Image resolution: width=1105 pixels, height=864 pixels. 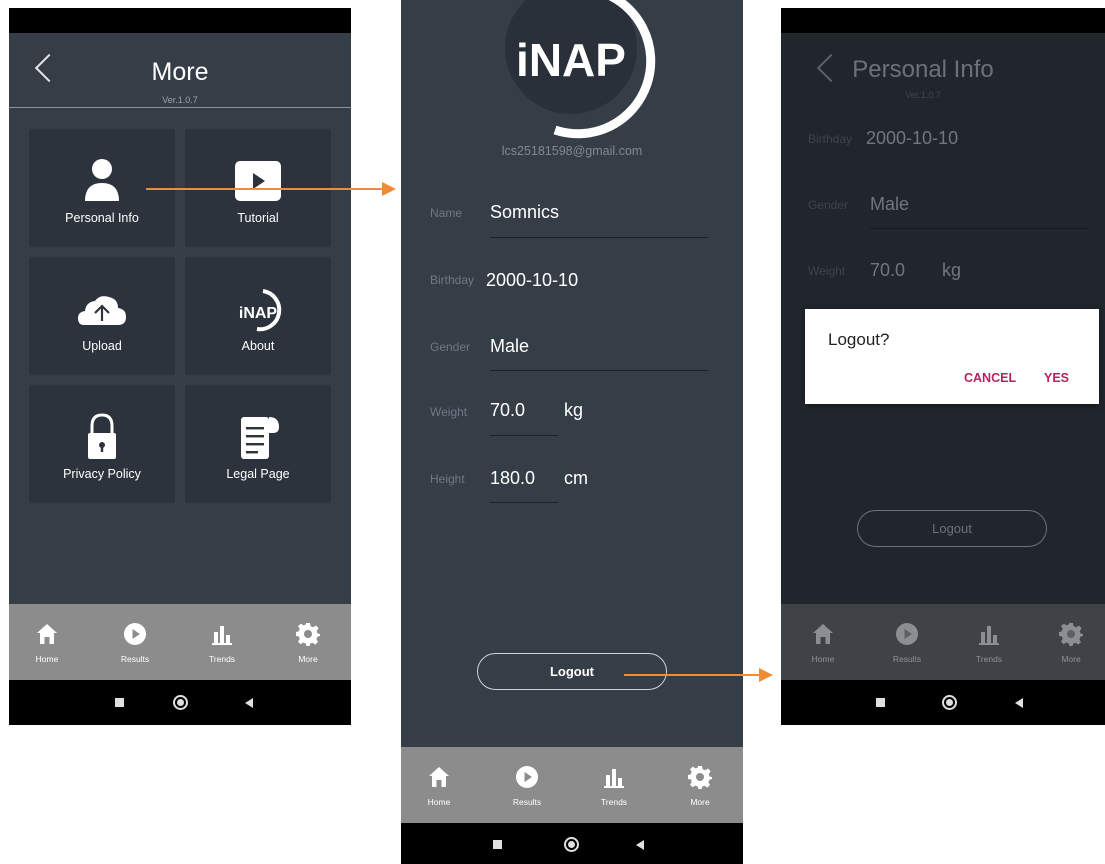 I want to click on document-icon, so click(x=260, y=438).